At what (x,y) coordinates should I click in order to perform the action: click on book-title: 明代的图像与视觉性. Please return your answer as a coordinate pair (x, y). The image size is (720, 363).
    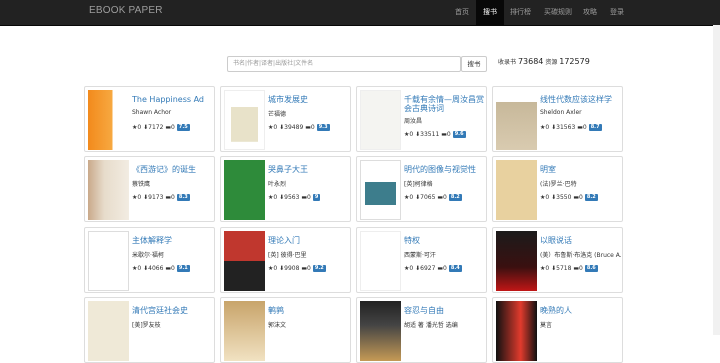
    Looking at the image, I should click on (445, 169).